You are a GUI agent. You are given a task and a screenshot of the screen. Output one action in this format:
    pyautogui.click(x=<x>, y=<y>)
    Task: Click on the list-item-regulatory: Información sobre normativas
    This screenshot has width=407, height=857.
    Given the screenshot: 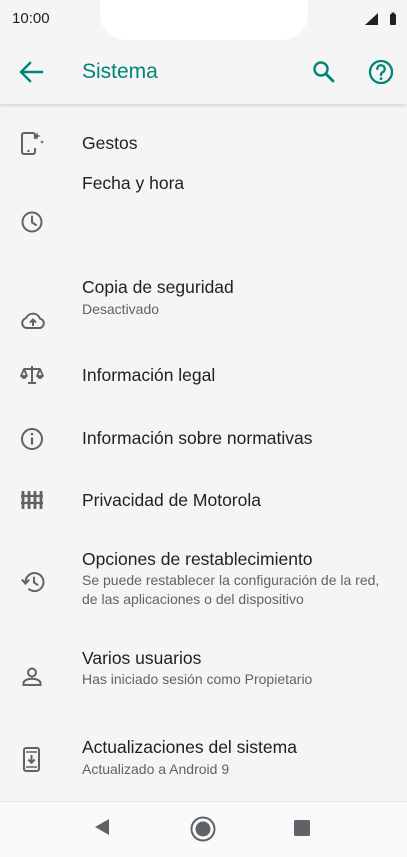 What is the action you would take?
    pyautogui.click(x=203, y=459)
    